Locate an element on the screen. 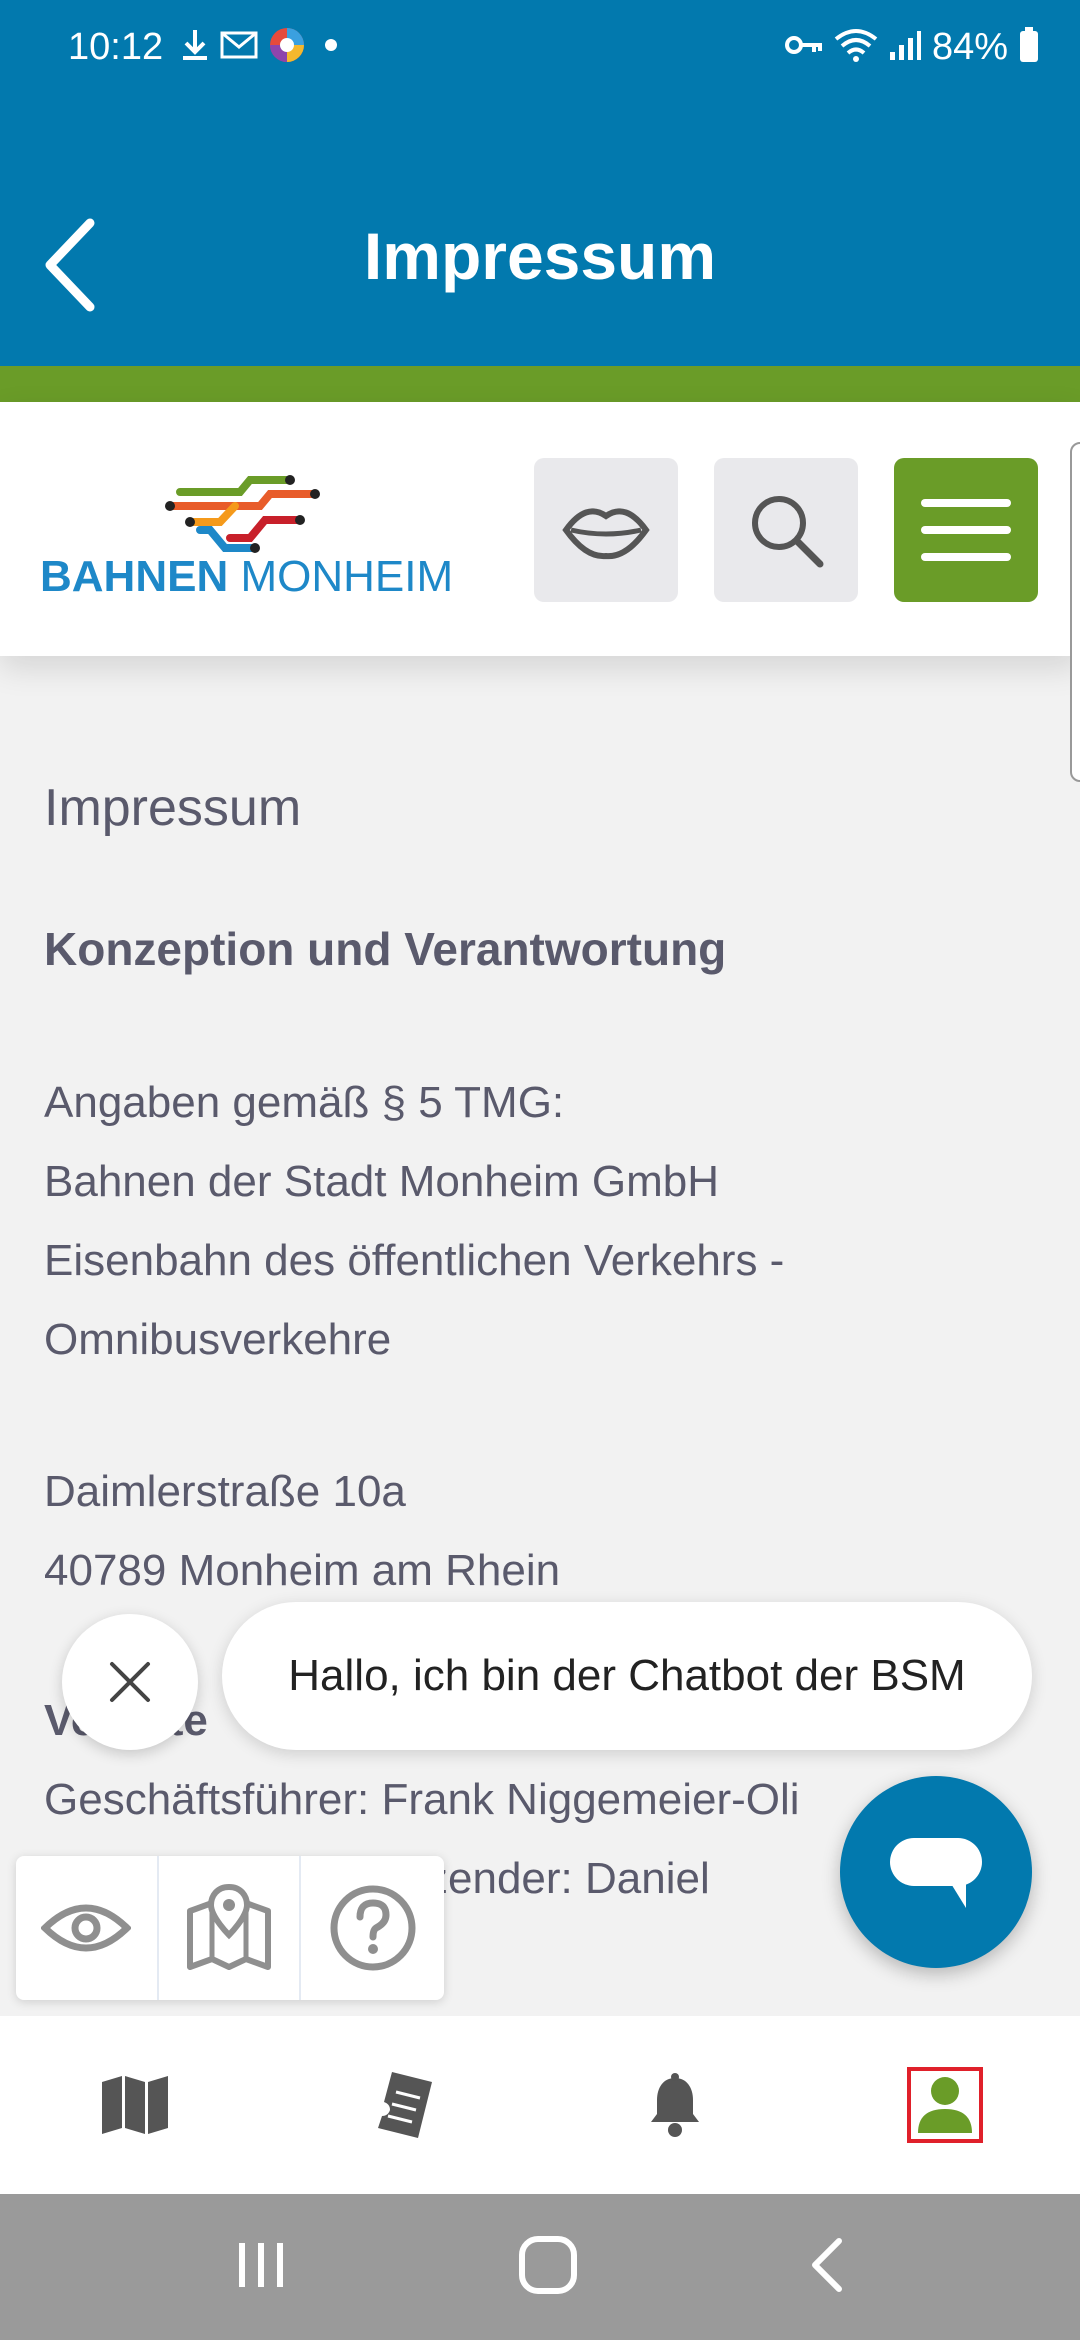 Image resolution: width=1080 pixels, height=2340 pixels. bell-icon is located at coordinates (675, 2105).